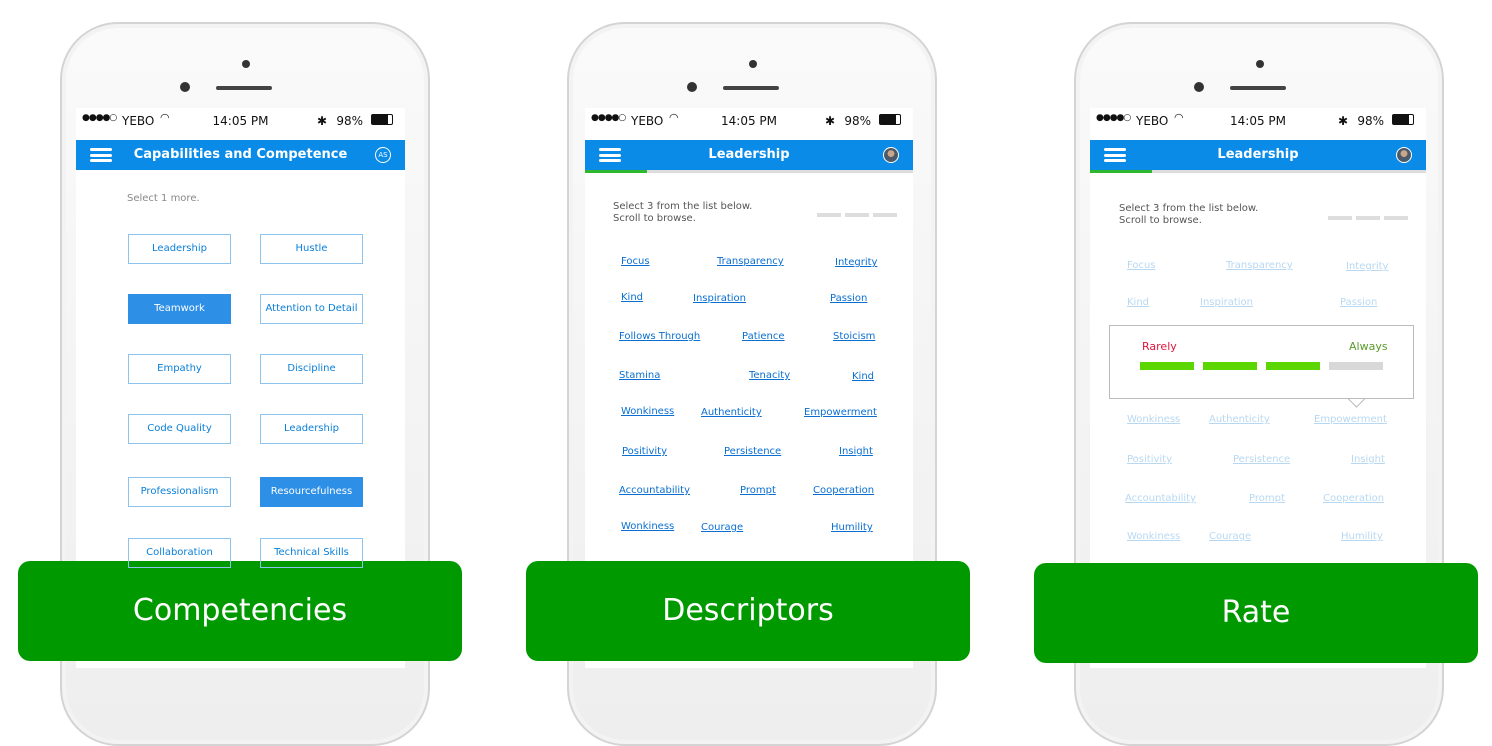  I want to click on competency-chip: Attention to Detail, so click(311, 309).